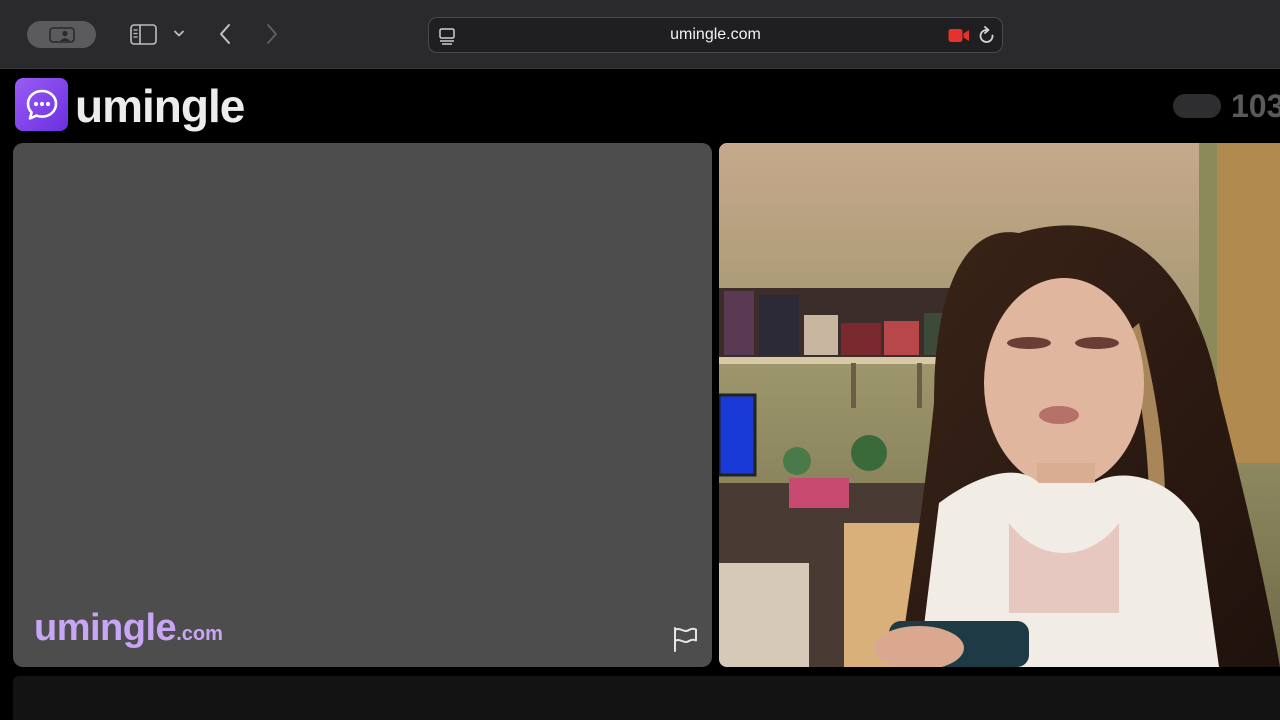 The width and height of the screenshot is (1280, 720). I want to click on online-count: 103, so click(1255, 106).